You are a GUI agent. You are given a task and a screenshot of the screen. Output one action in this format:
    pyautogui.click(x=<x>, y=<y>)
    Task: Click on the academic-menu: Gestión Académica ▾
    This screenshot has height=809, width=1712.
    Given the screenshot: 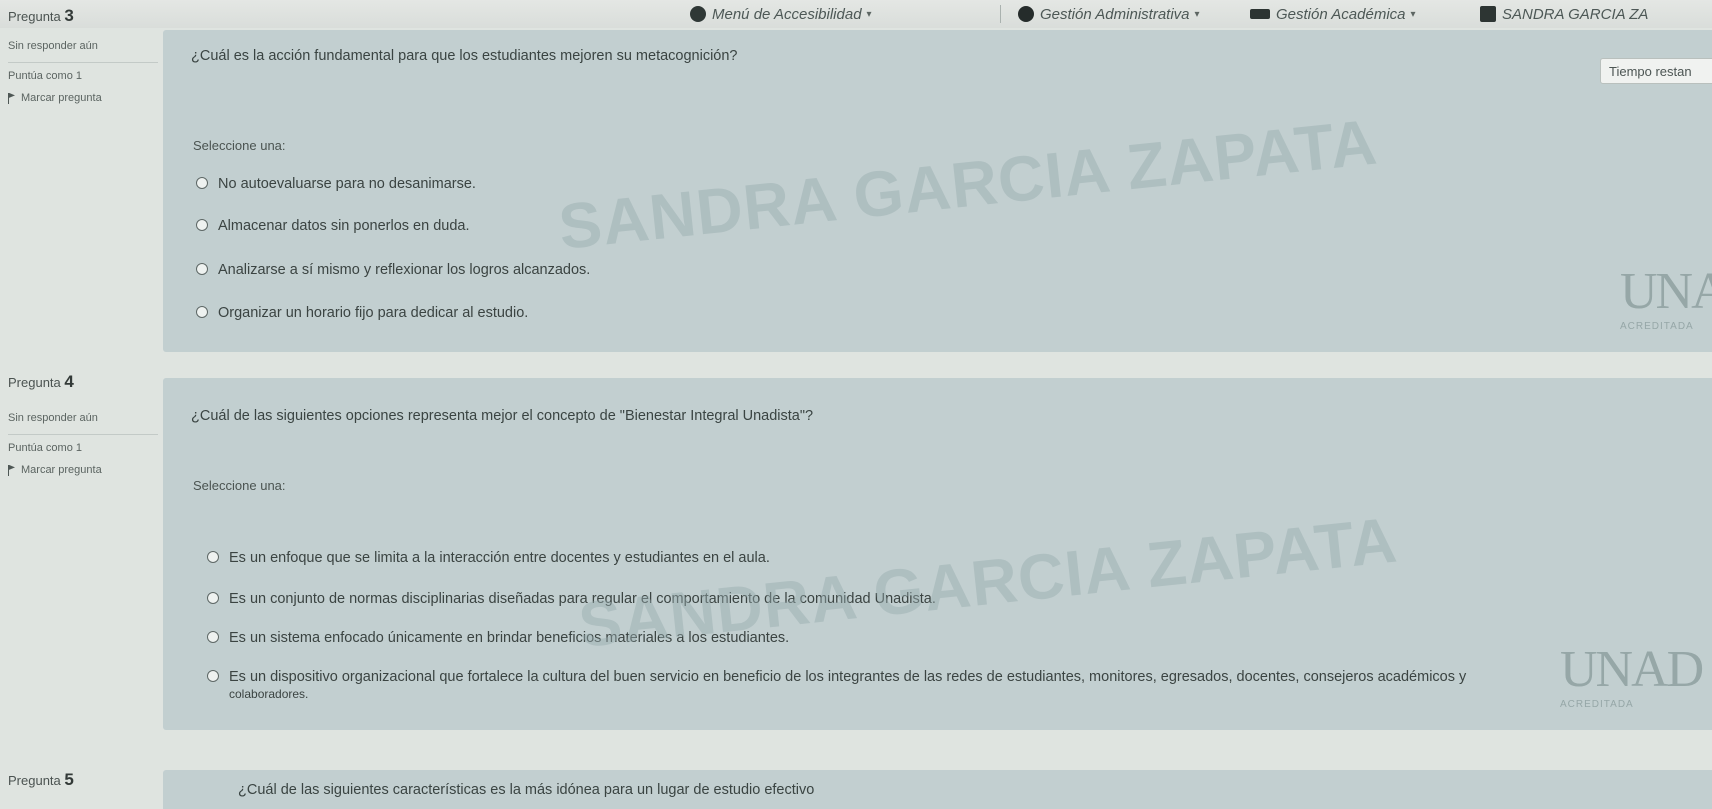 What is the action you would take?
    pyautogui.click(x=1333, y=14)
    